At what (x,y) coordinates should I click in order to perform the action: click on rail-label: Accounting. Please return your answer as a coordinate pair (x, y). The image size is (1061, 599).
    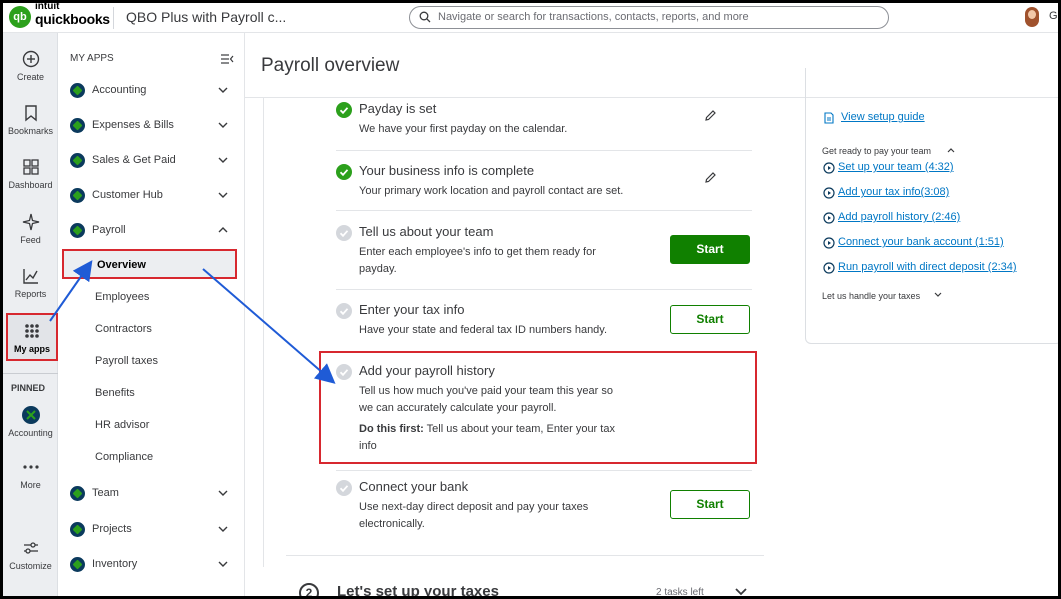
    Looking at the image, I should click on (30, 433).